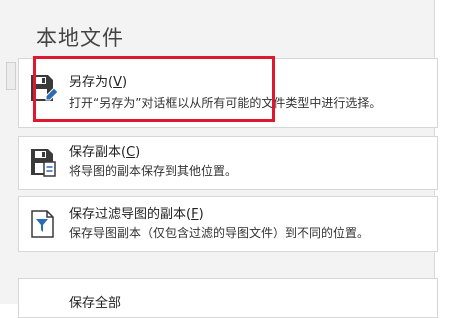 The width and height of the screenshot is (454, 318). What do you see at coordinates (80, 38) in the screenshot?
I see `section-title: 本地文件` at bounding box center [80, 38].